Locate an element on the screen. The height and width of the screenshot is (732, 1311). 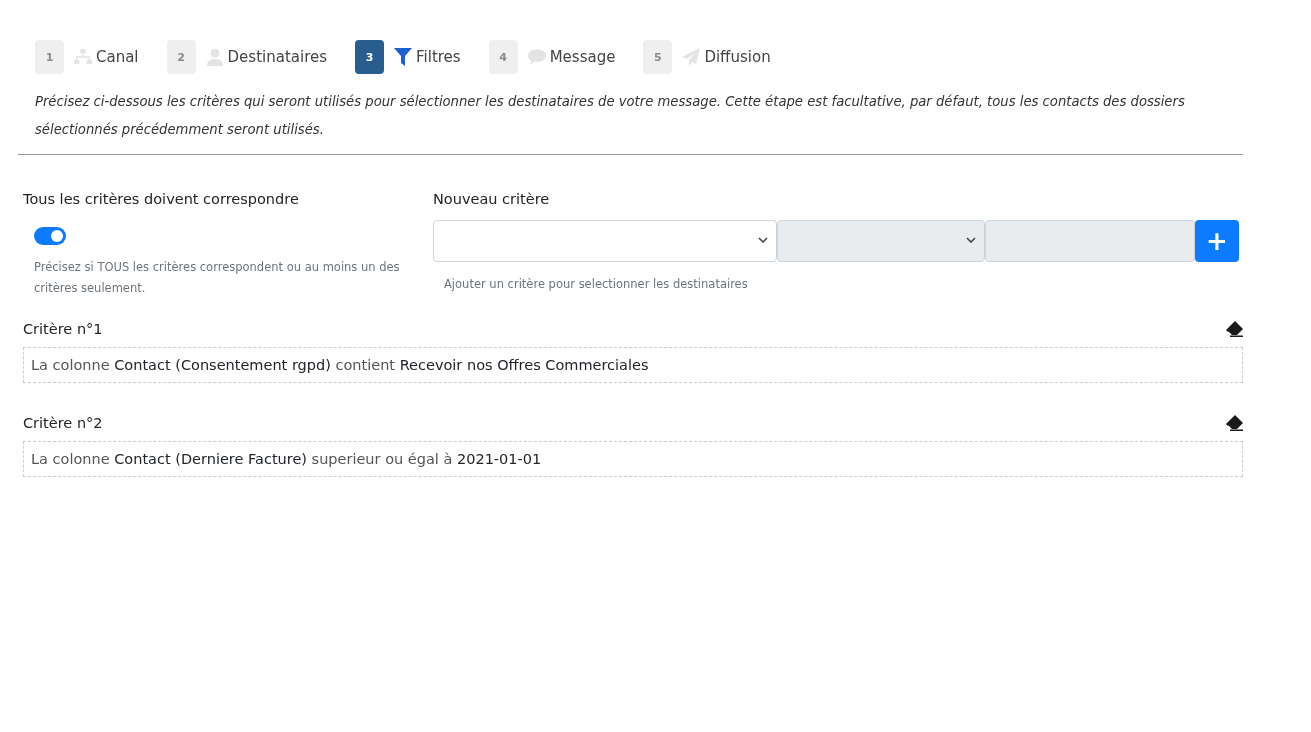
criterion-title: Critère n°1 is located at coordinates (63, 329).